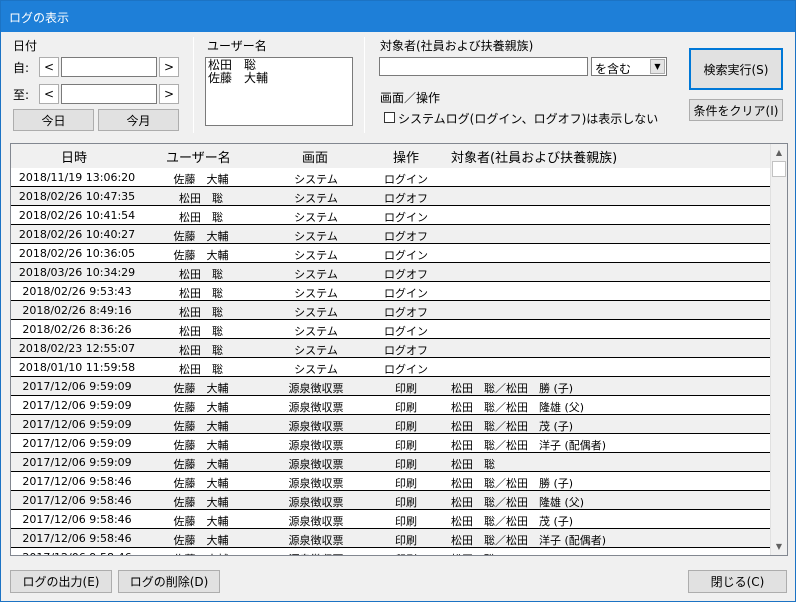 This screenshot has height=602, width=796. I want to click on cell-datetime: 2018/02/26 10:40:27, so click(77, 234).